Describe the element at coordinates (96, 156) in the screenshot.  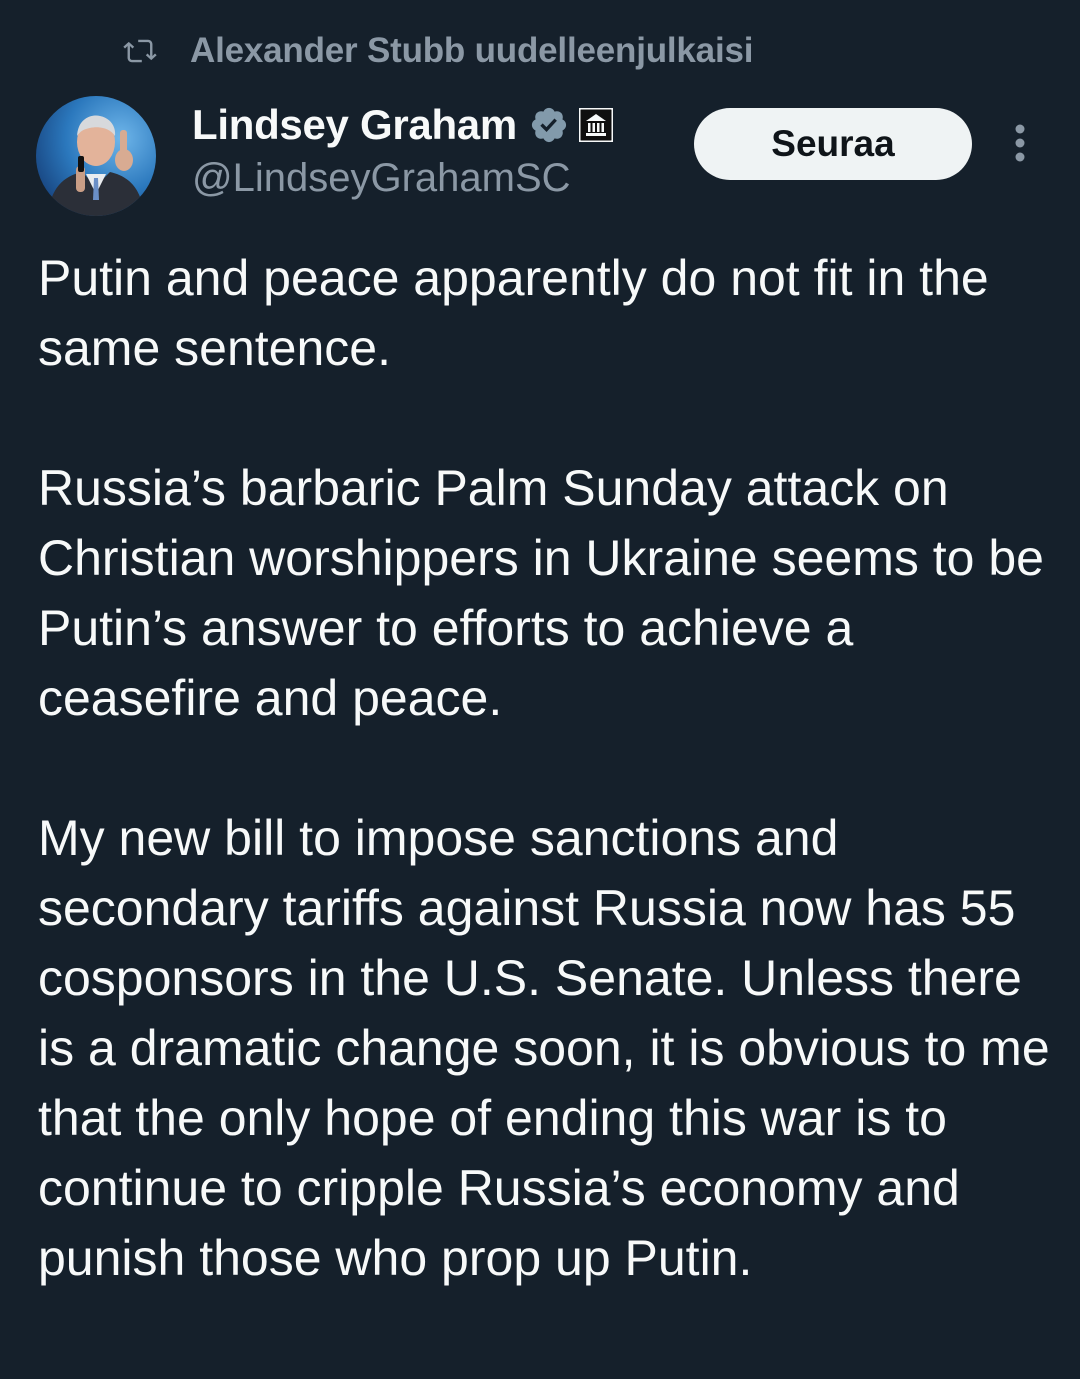
I see `author-avatar` at that location.